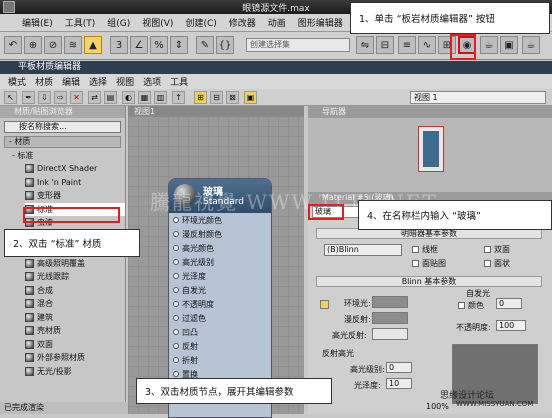 This screenshot has height=418, width=552. I want to click on node-slot: 光泽度, so click(220, 276).